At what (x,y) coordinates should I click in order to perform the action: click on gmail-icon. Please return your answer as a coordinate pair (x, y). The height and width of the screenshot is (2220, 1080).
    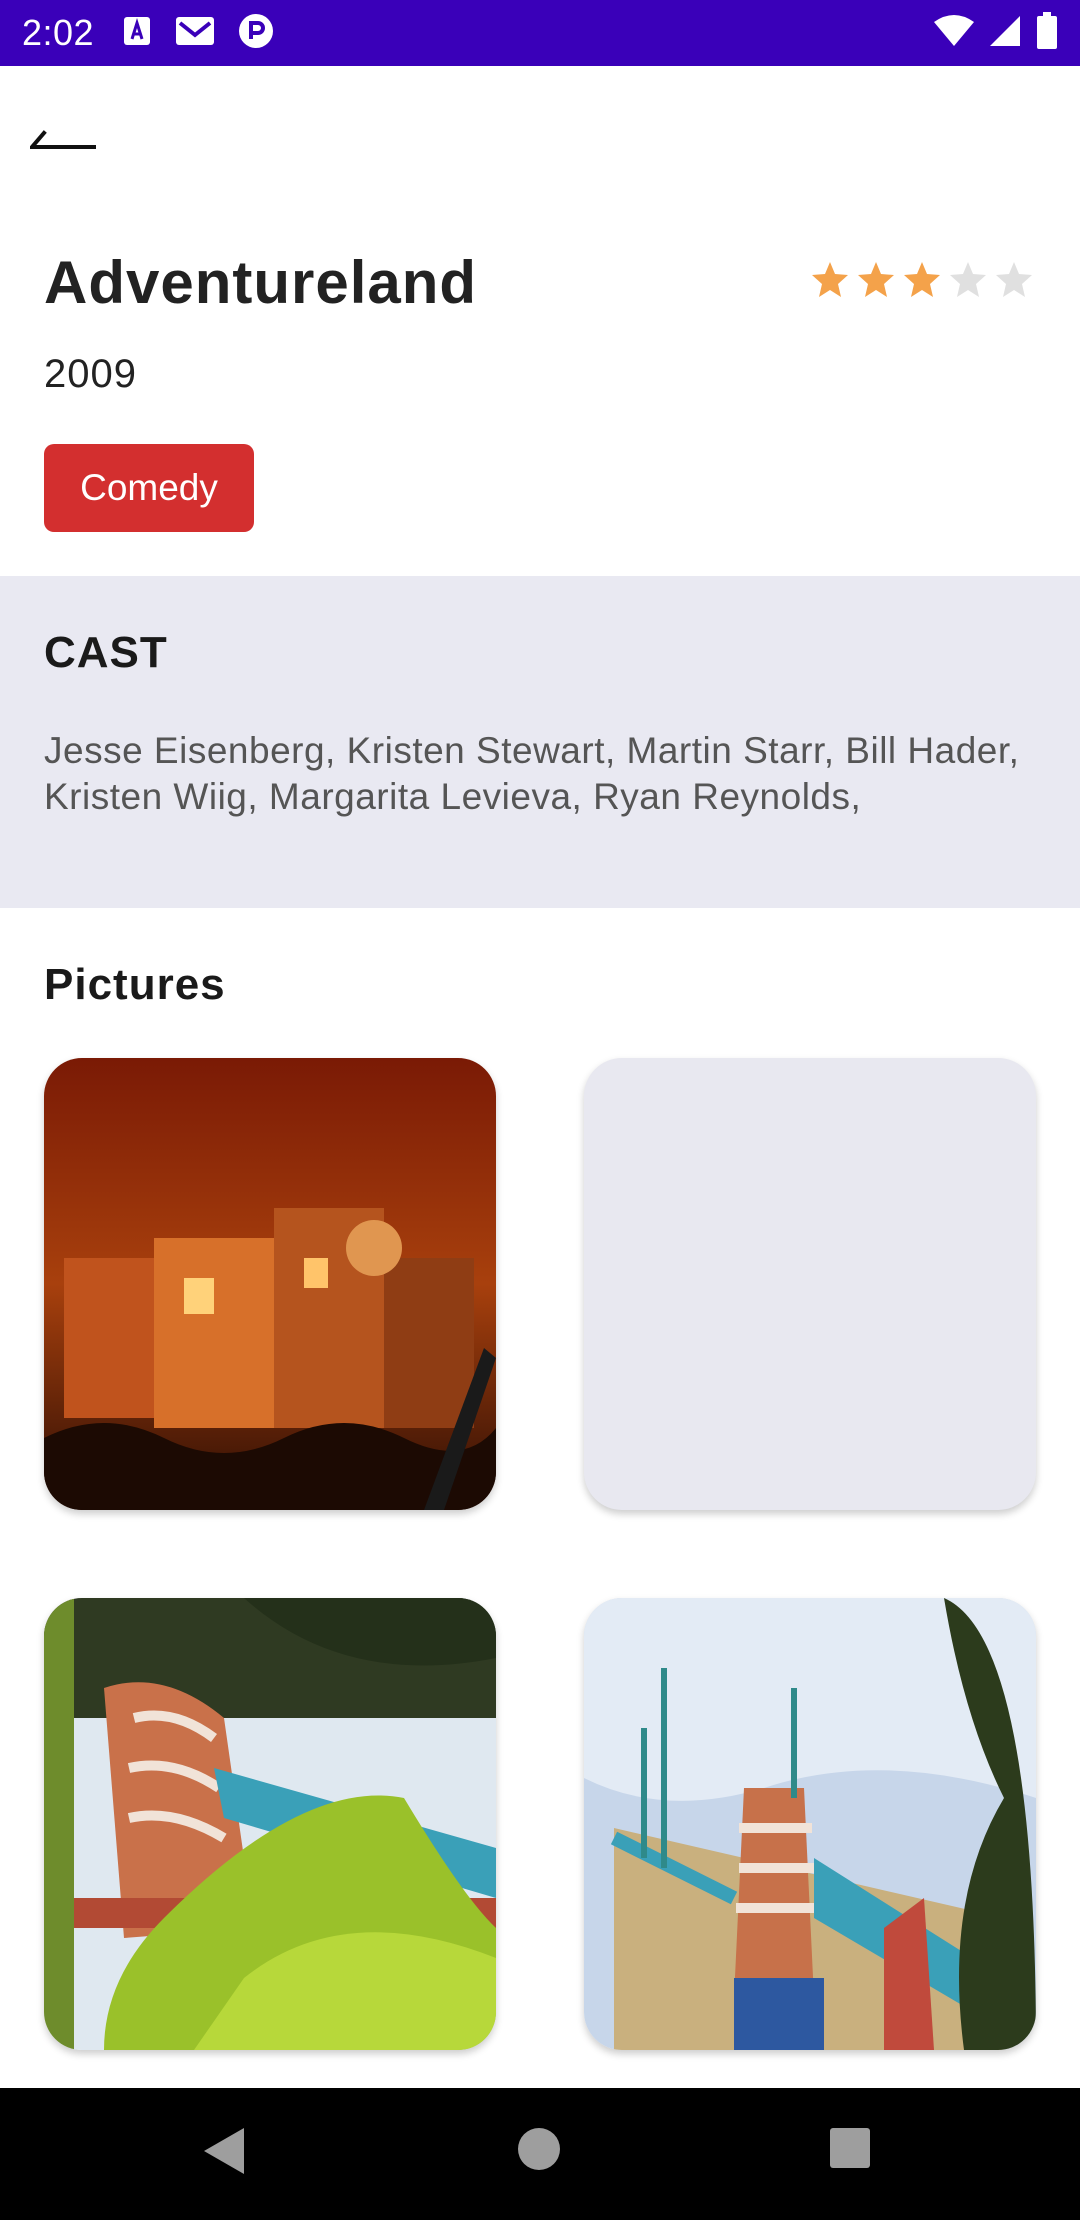
    Looking at the image, I should click on (195, 33).